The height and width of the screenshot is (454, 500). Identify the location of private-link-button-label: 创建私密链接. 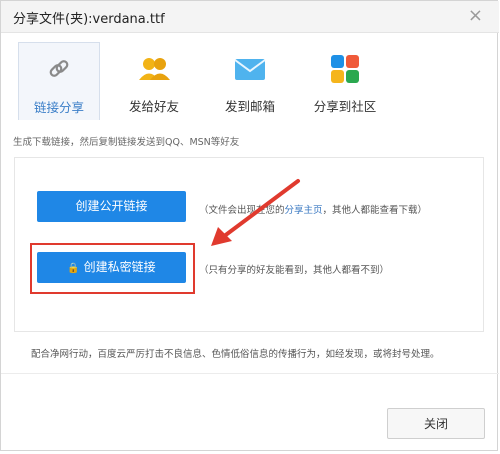
(119, 267).